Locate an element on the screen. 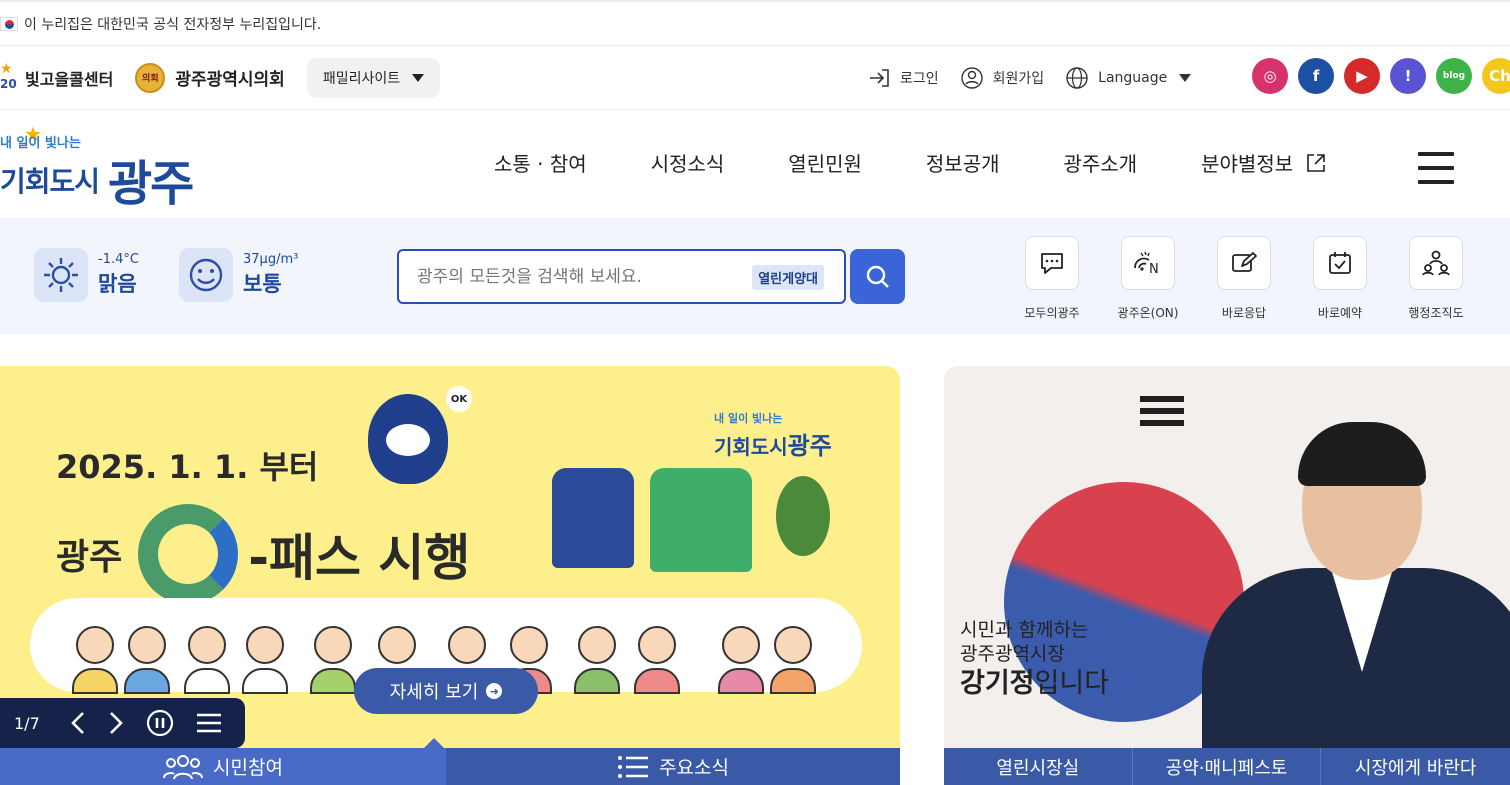 The width and height of the screenshot is (1510, 785). quick-link-label: 행정조직도 is located at coordinates (1436, 313).